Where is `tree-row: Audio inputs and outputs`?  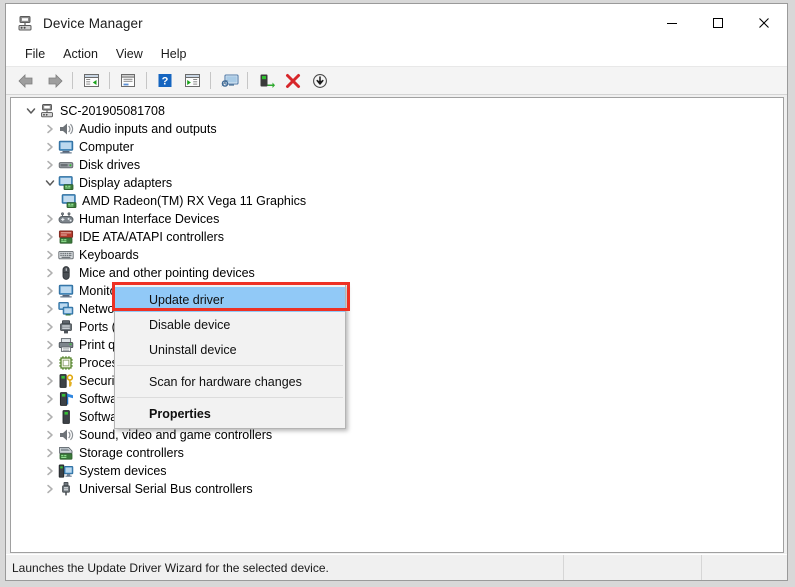
tree-row: Audio inputs and outputs is located at coordinates (397, 129).